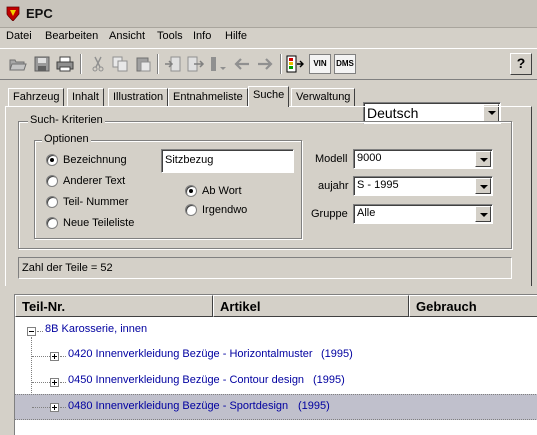 The width and height of the screenshot is (537, 435). What do you see at coordinates (208, 97) in the screenshot?
I see `tab-entnahmeliste: Entnahmeliste` at bounding box center [208, 97].